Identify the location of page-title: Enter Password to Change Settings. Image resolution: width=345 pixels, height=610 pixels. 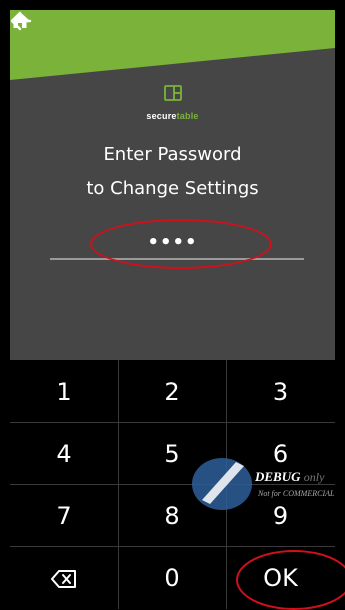
(172, 172).